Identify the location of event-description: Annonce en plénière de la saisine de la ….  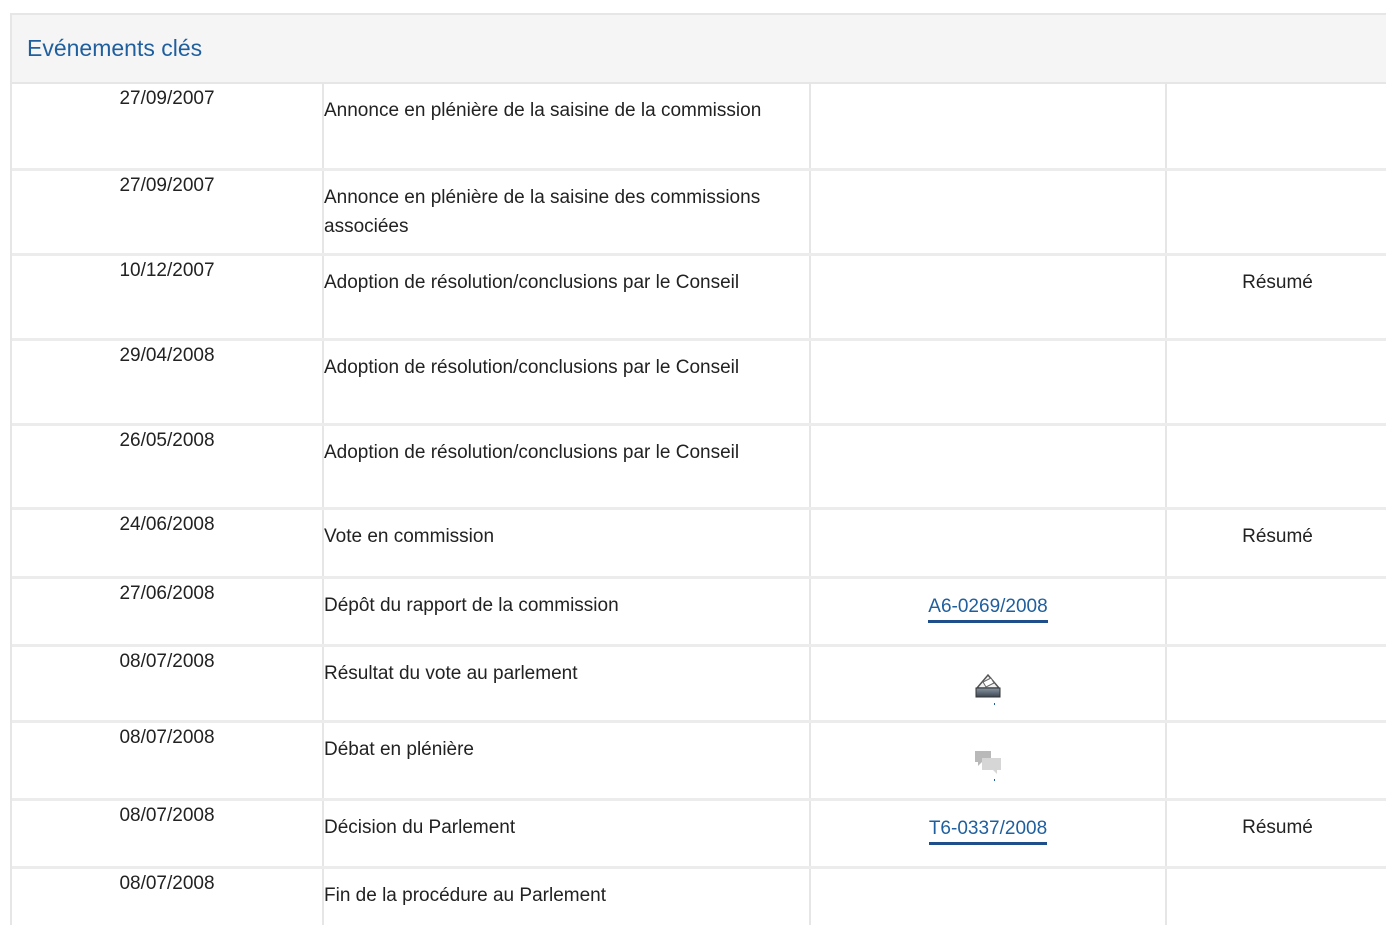
(567, 127).